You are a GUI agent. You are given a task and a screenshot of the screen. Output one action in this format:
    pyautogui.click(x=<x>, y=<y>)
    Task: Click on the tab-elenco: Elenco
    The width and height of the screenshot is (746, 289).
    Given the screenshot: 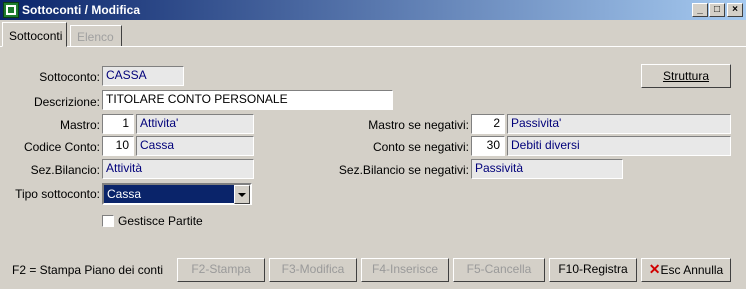 What is the action you would take?
    pyautogui.click(x=96, y=36)
    